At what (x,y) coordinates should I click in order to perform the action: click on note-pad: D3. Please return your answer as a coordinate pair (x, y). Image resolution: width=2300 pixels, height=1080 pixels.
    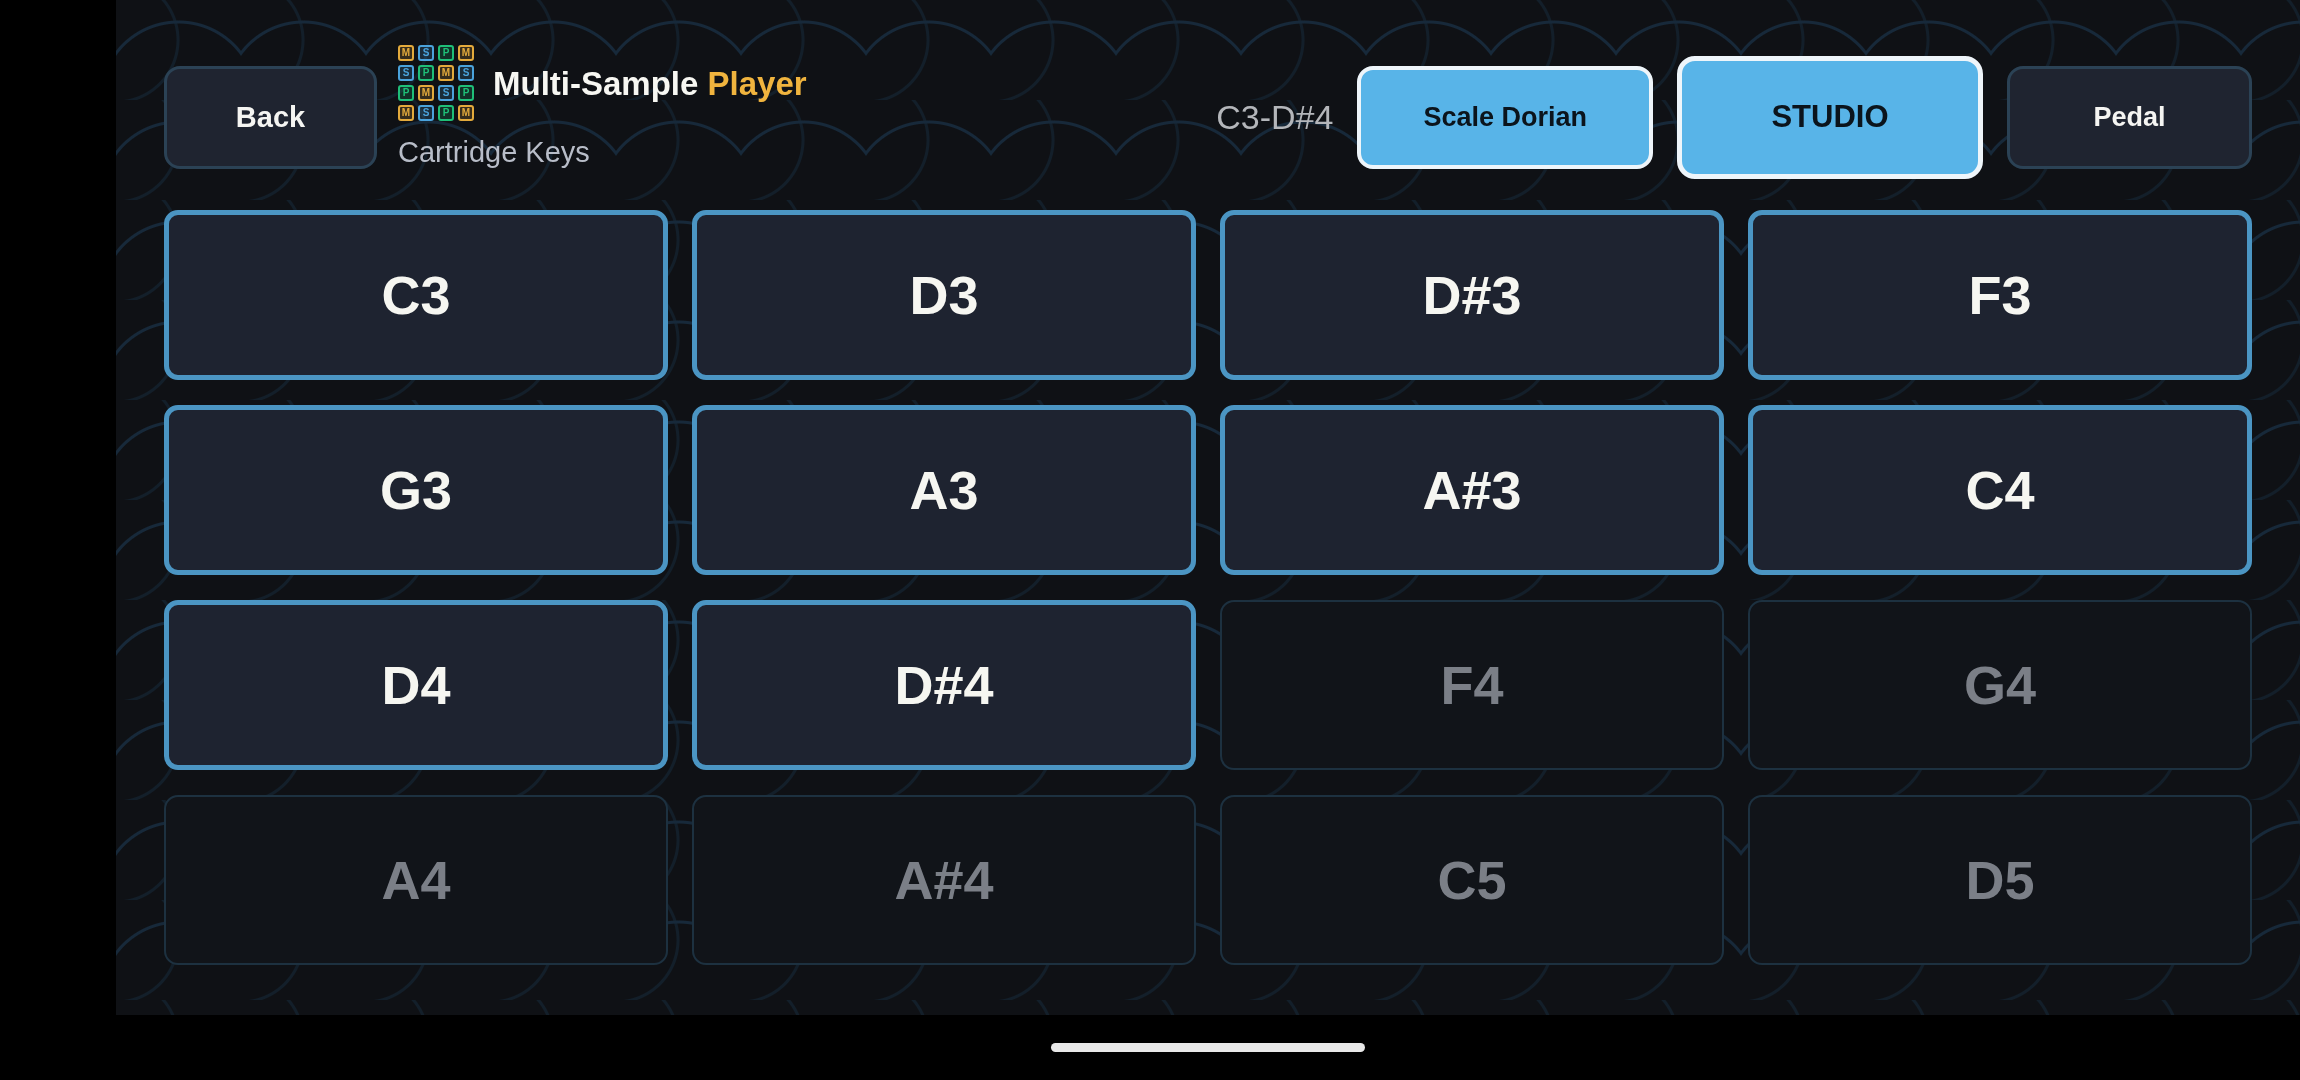
    Looking at the image, I should click on (944, 295).